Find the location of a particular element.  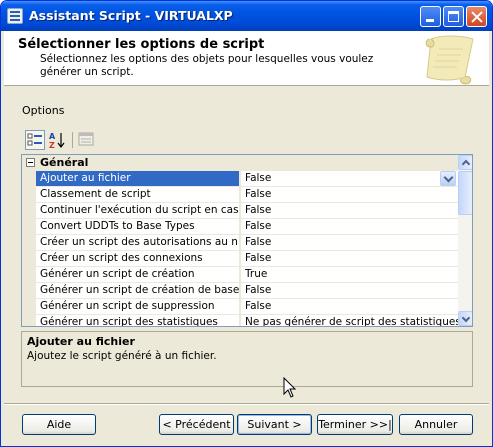

categorized-icon is located at coordinates (34, 139).